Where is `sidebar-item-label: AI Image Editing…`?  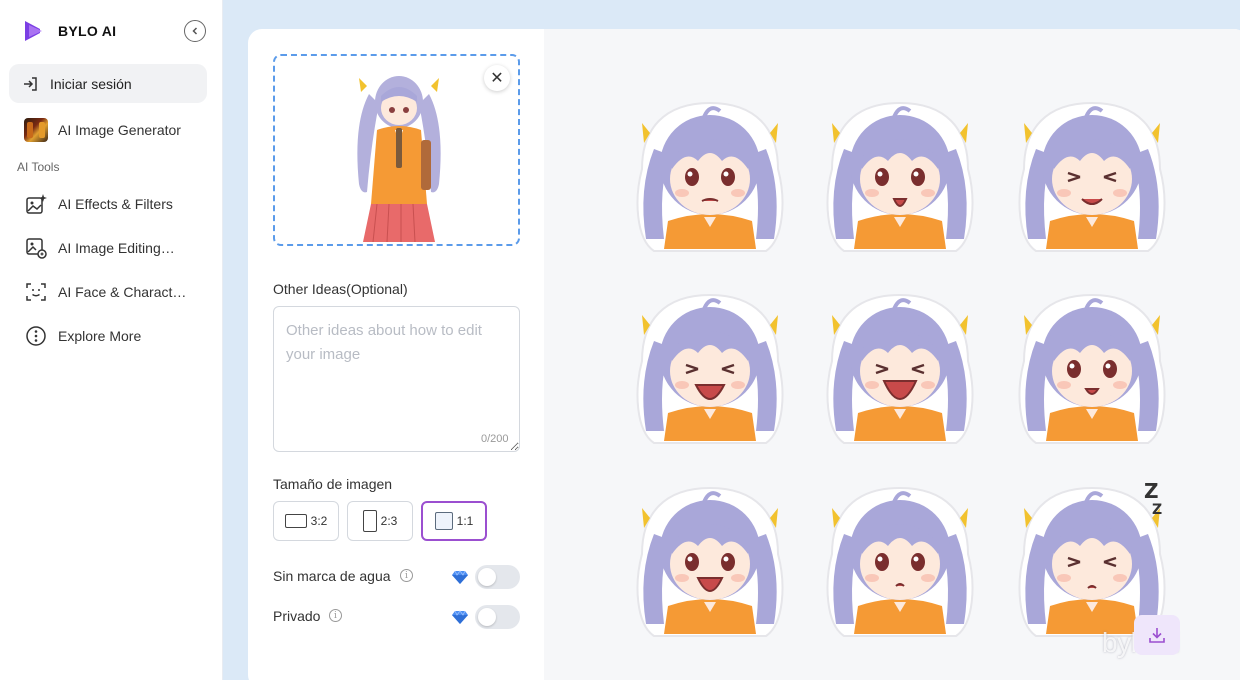
sidebar-item-label: AI Image Editing… is located at coordinates (116, 248).